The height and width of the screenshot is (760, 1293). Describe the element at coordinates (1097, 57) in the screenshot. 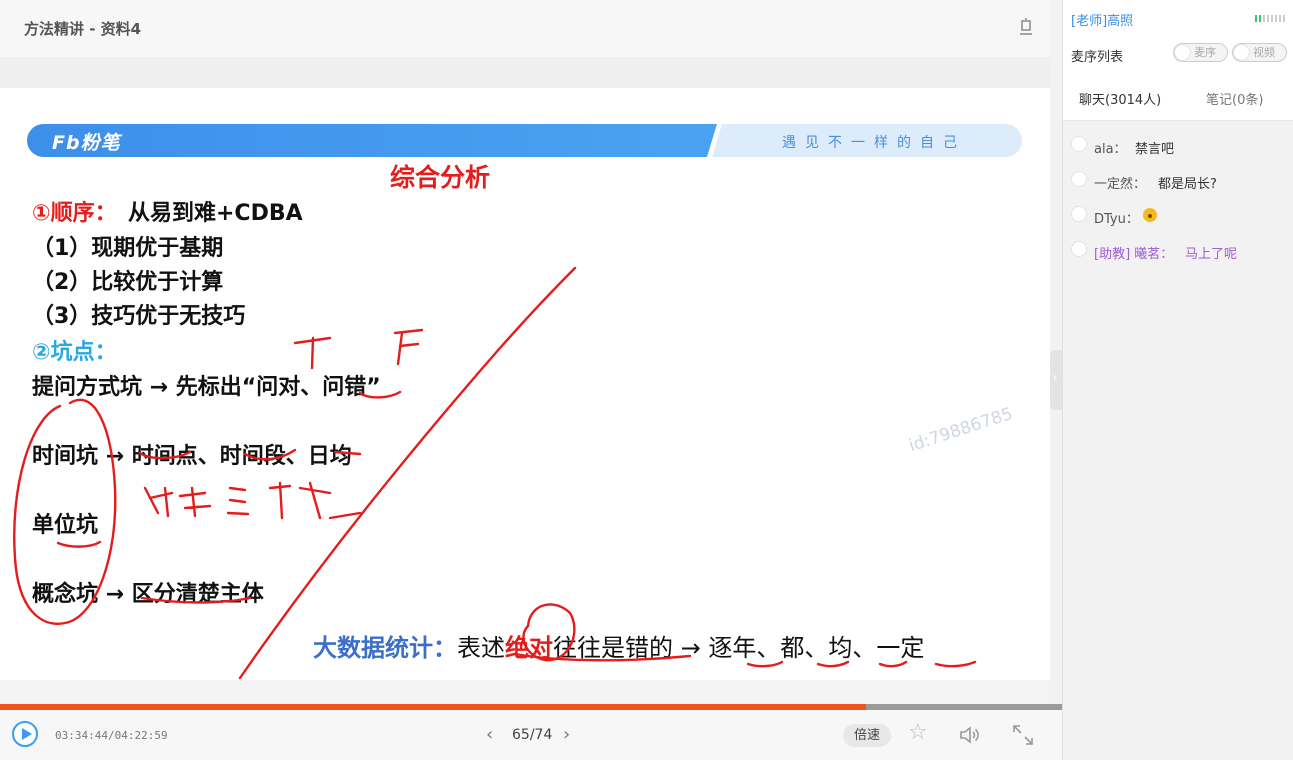

I see `mic-list-label: 麦序列表` at that location.